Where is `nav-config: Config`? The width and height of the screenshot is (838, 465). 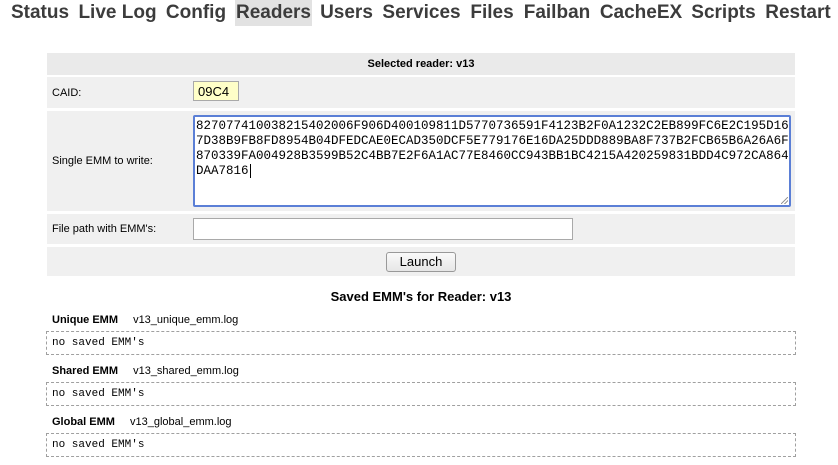 nav-config: Config is located at coordinates (196, 13).